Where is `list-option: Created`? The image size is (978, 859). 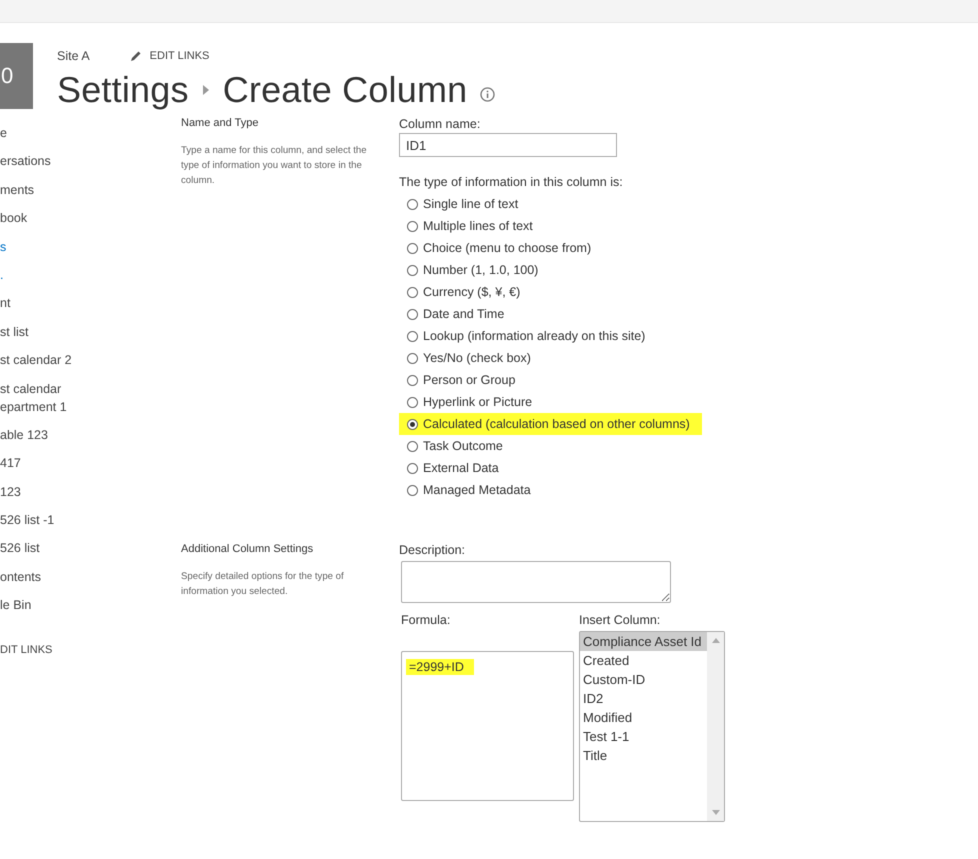
list-option: Created is located at coordinates (643, 660).